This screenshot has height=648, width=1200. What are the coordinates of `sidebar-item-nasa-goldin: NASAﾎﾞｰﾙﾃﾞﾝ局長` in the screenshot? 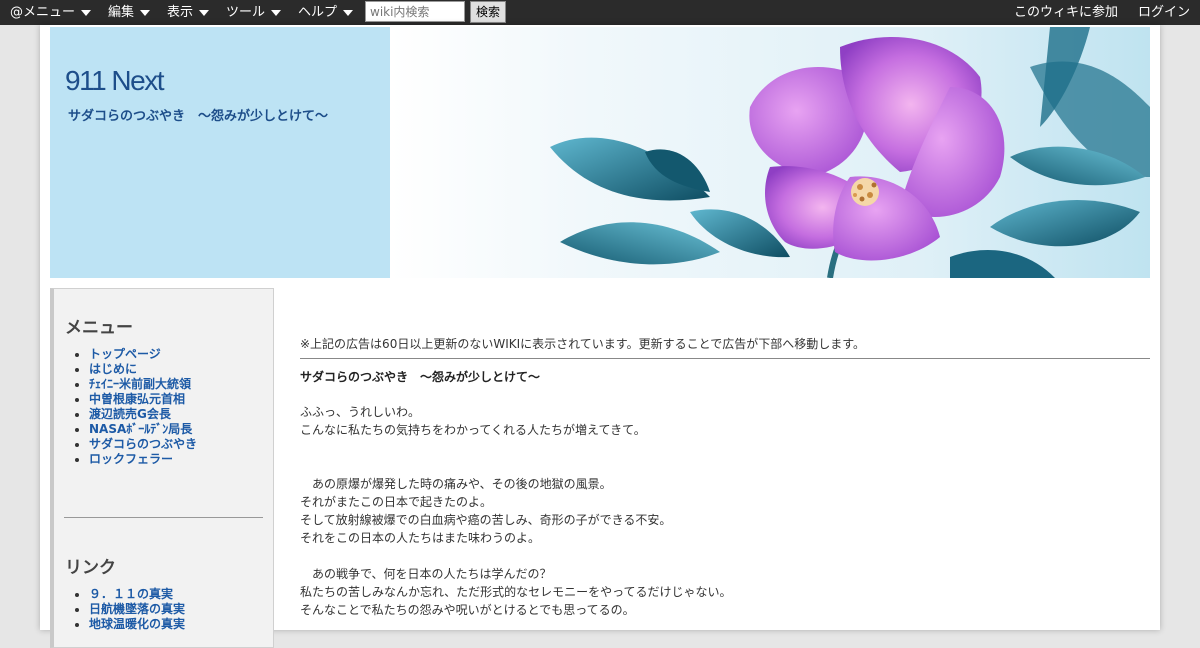 It's located at (143, 429).